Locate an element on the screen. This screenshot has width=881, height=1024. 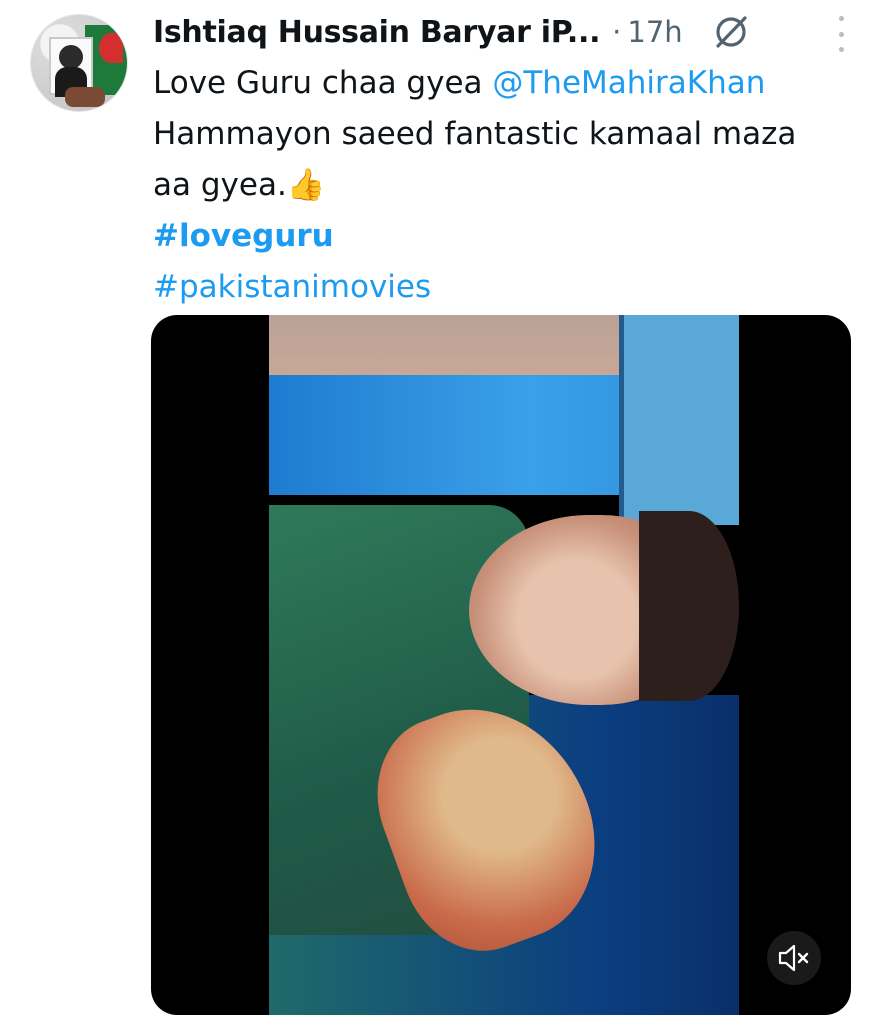
tweet-text-line-2: Hammayon saeed fantastic kamaal maza is located at coordinates (475, 134).